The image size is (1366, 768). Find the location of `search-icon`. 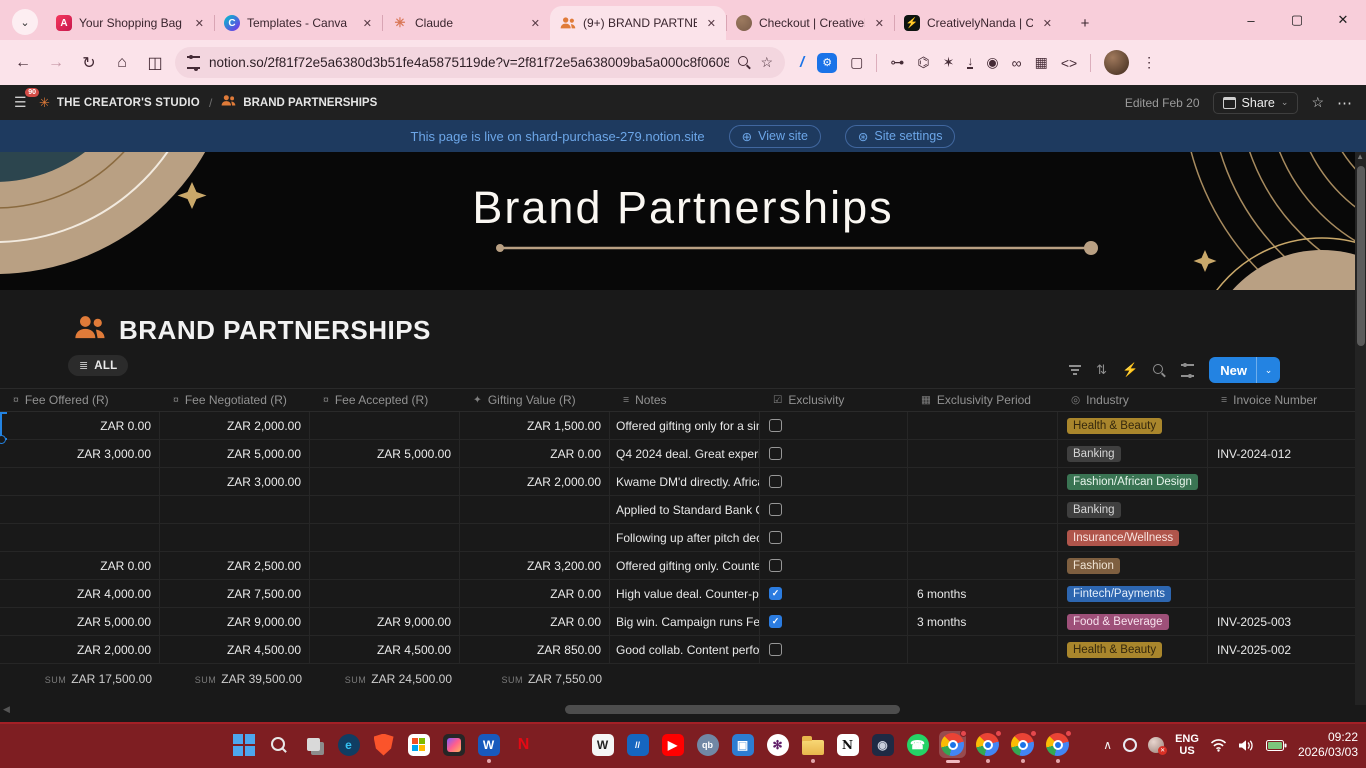

search-icon is located at coordinates (1159, 370).